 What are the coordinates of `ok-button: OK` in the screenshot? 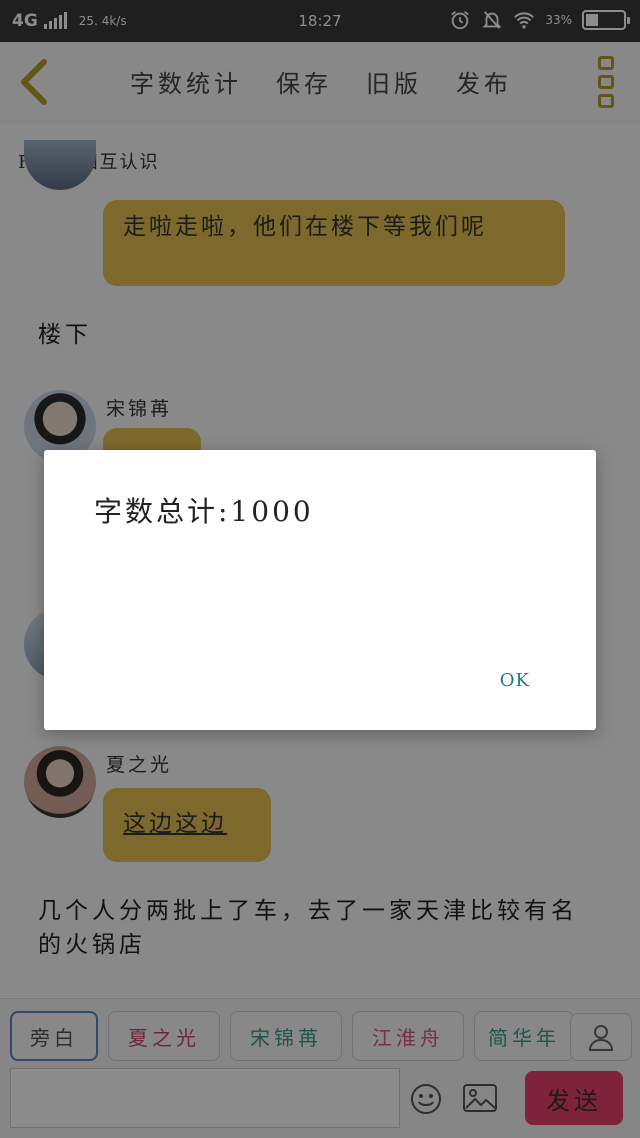 It's located at (515, 680).